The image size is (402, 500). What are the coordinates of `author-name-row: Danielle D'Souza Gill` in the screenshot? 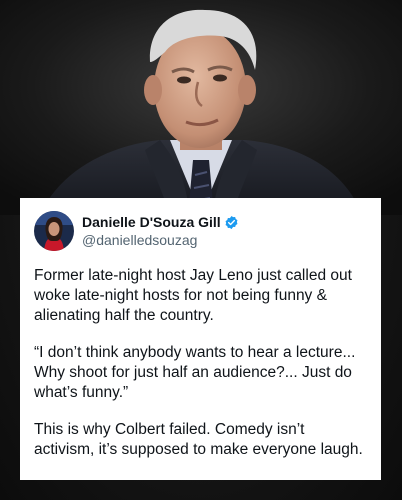 It's located at (160, 222).